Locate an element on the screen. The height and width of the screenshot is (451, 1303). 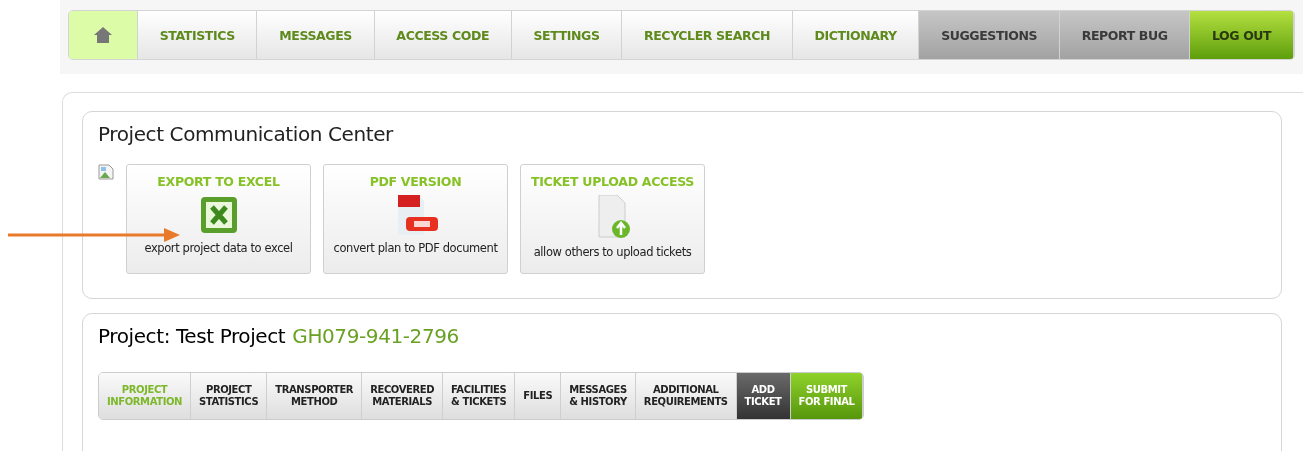
export-tile: EXPORT TO EXCEL export project data to excel is located at coordinates (218, 219).